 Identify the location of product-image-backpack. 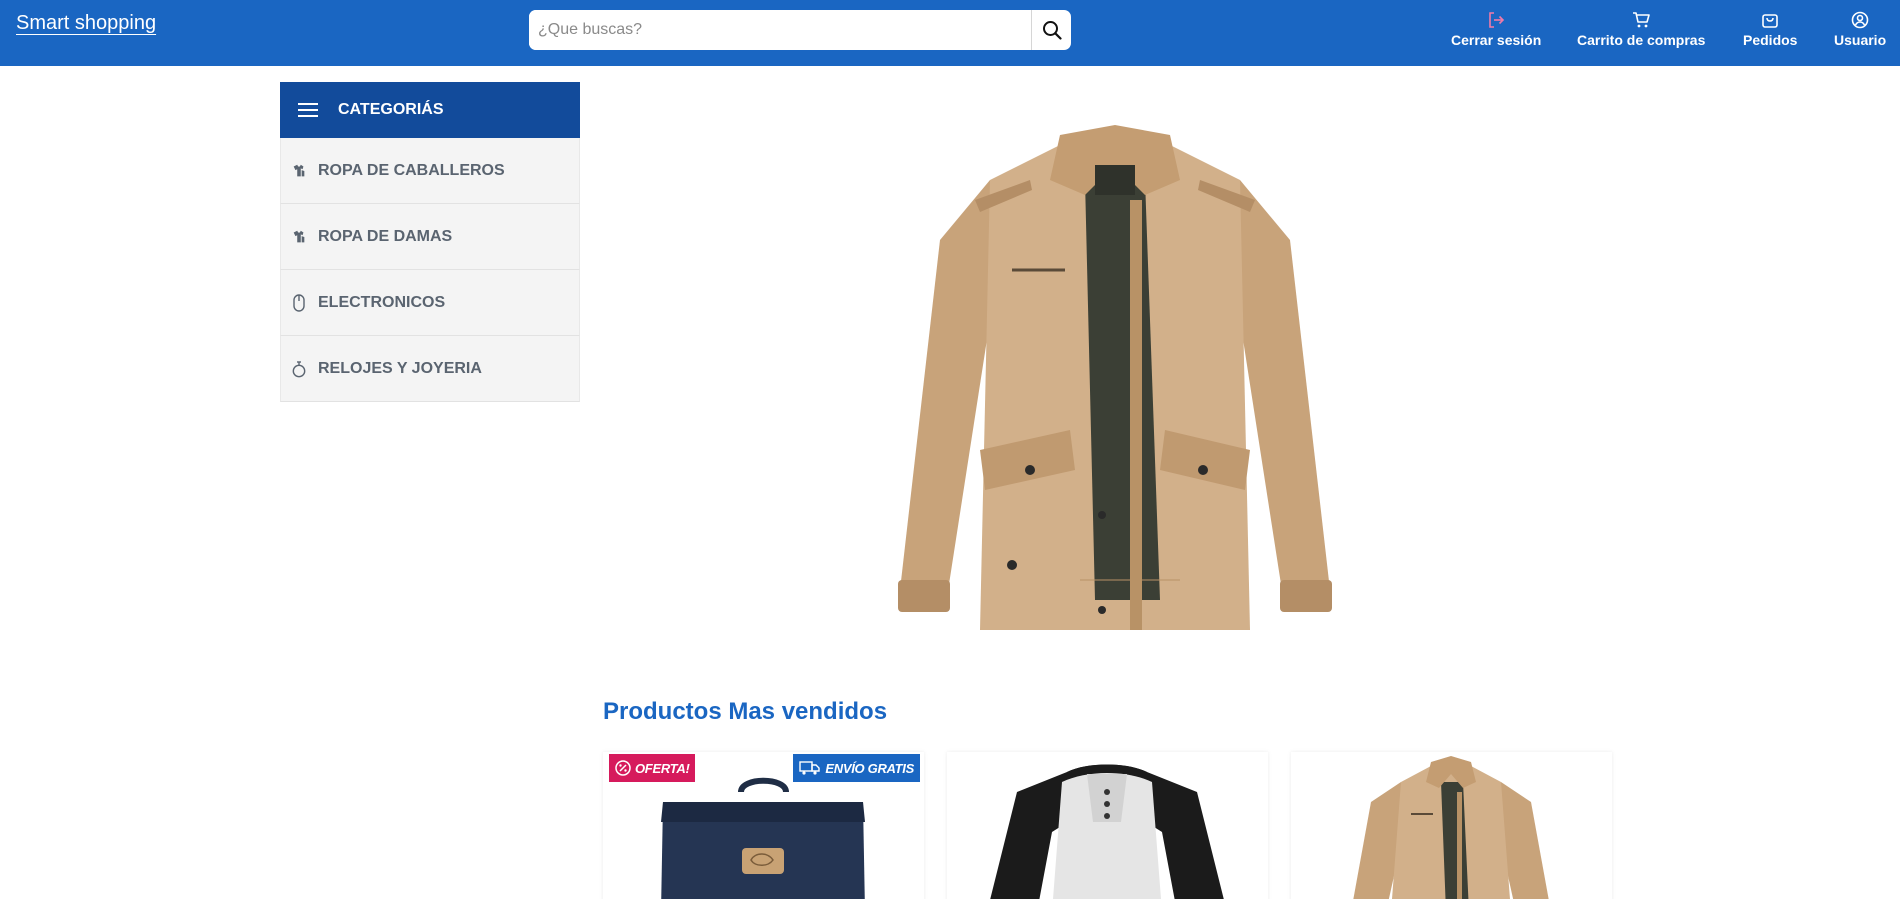
(763, 838).